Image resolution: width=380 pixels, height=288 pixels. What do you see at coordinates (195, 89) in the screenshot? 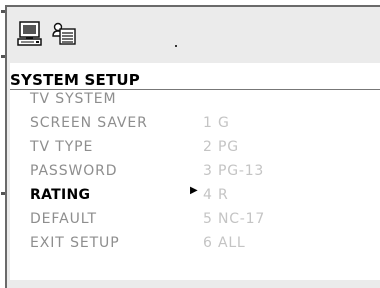
I see `divider` at bounding box center [195, 89].